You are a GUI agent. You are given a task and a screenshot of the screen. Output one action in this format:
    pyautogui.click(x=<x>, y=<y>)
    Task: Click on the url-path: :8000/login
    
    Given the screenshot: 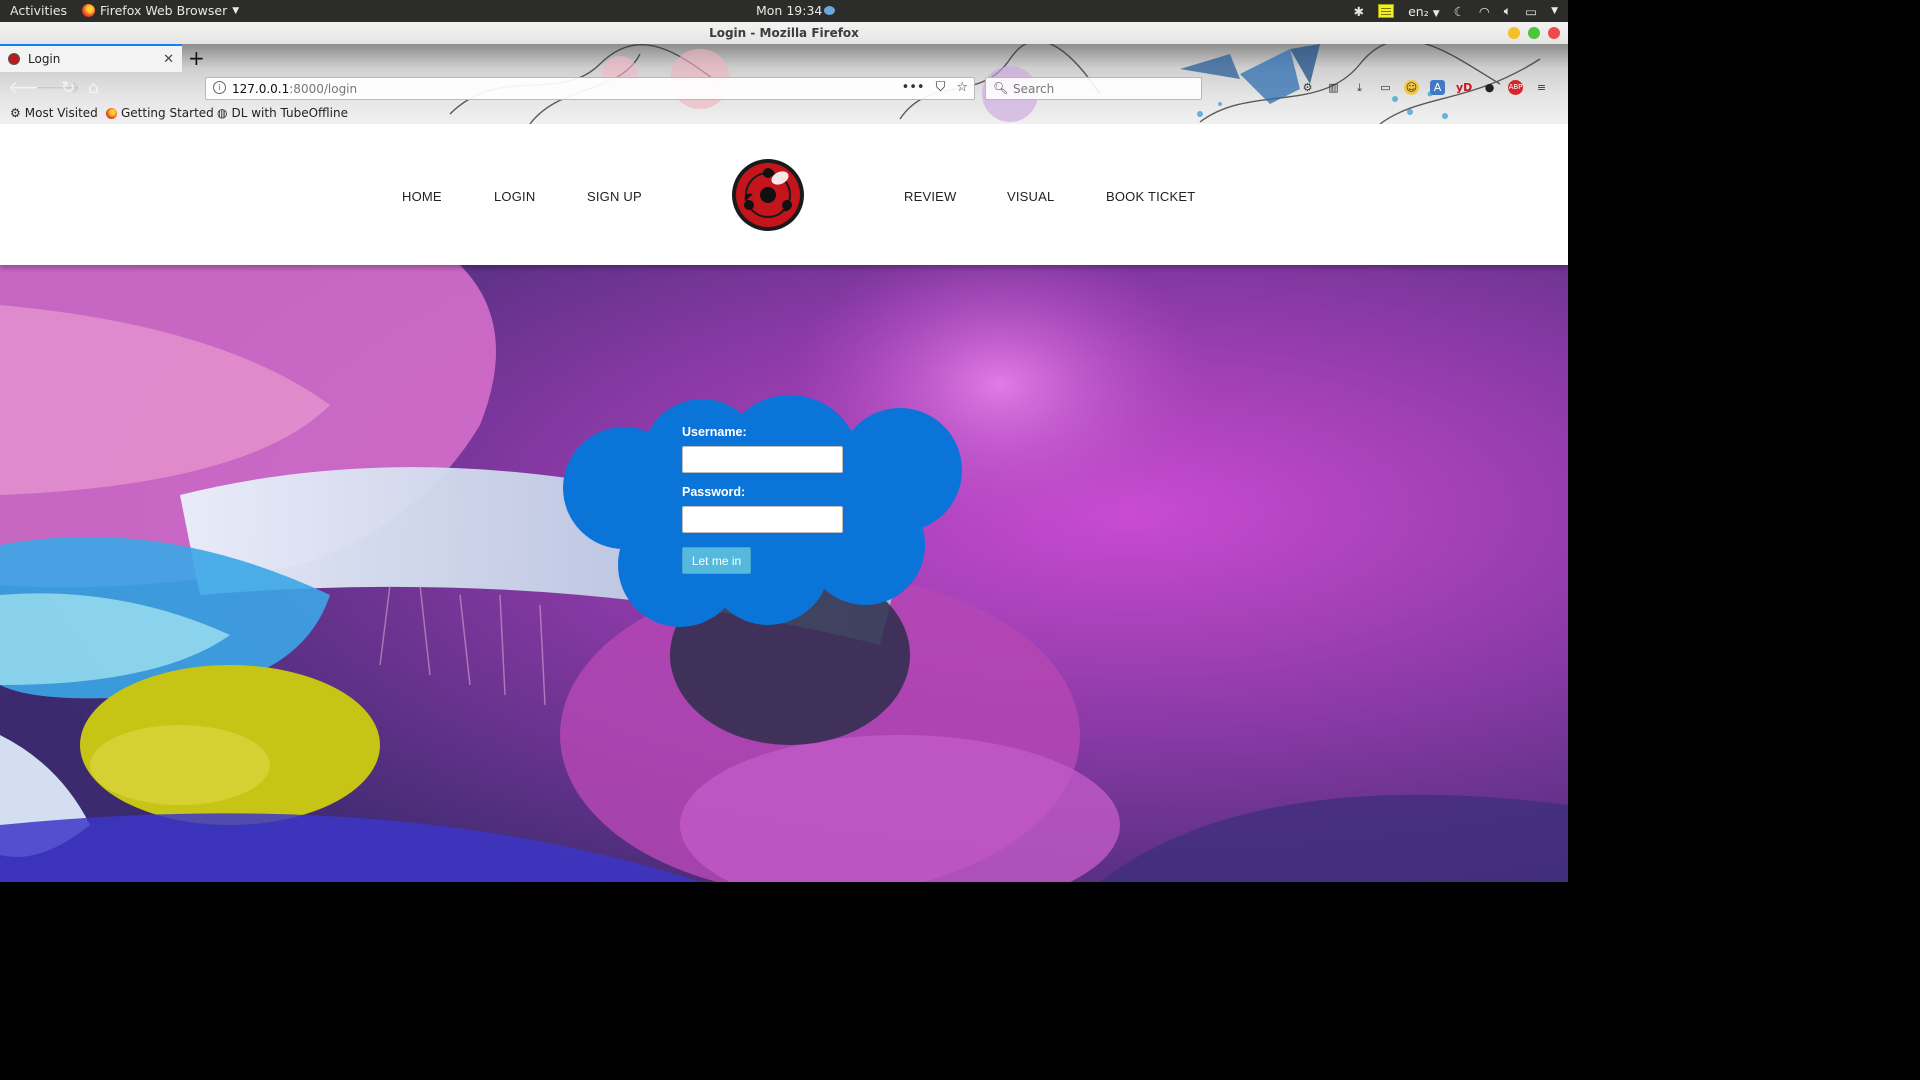 What is the action you would take?
    pyautogui.click(x=323, y=89)
    